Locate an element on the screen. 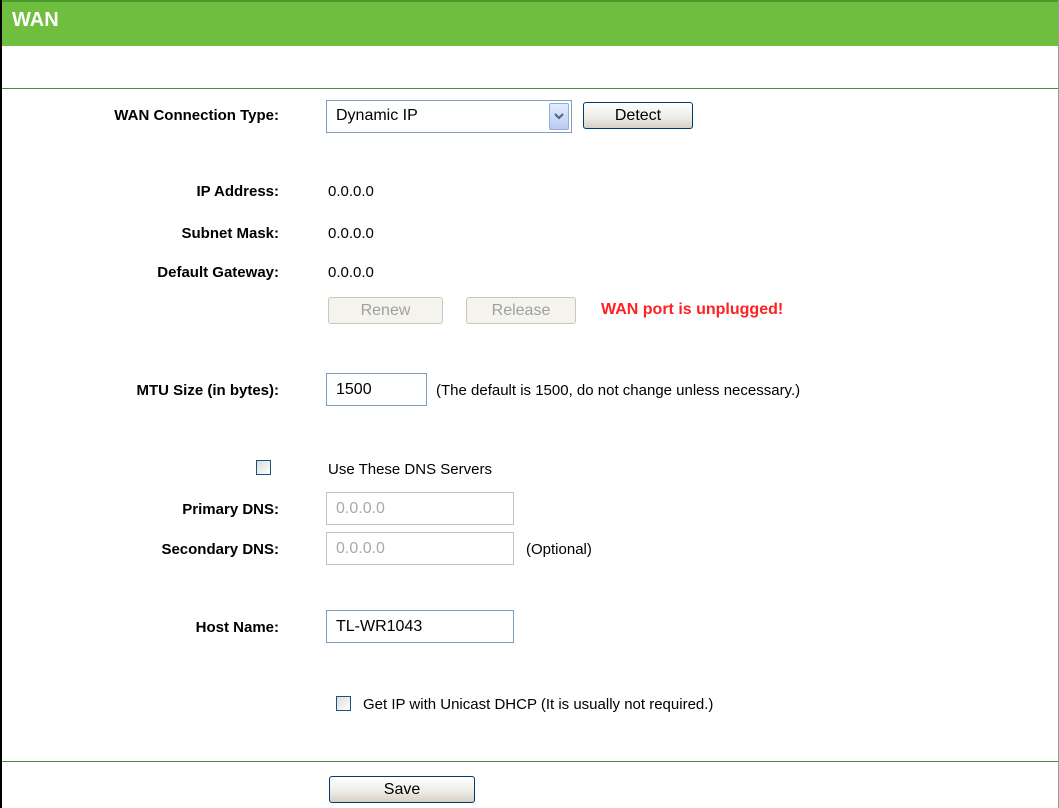 The image size is (1059, 808). save-button: Save is located at coordinates (402, 789).